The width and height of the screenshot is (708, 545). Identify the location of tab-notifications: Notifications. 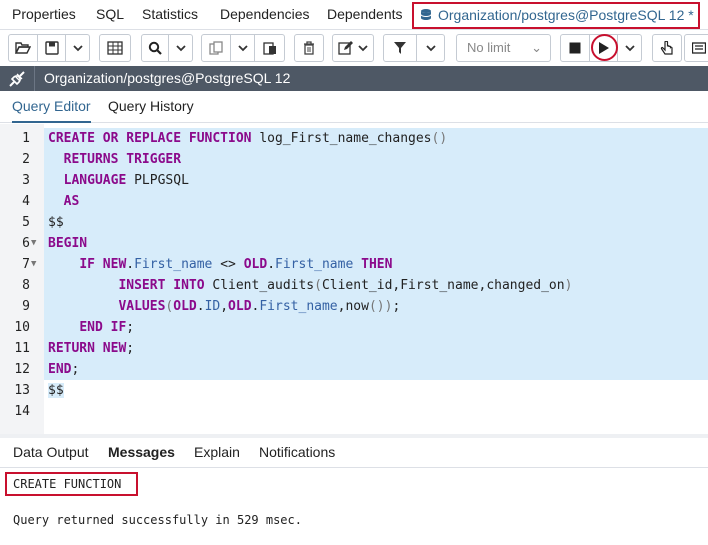
(297, 453).